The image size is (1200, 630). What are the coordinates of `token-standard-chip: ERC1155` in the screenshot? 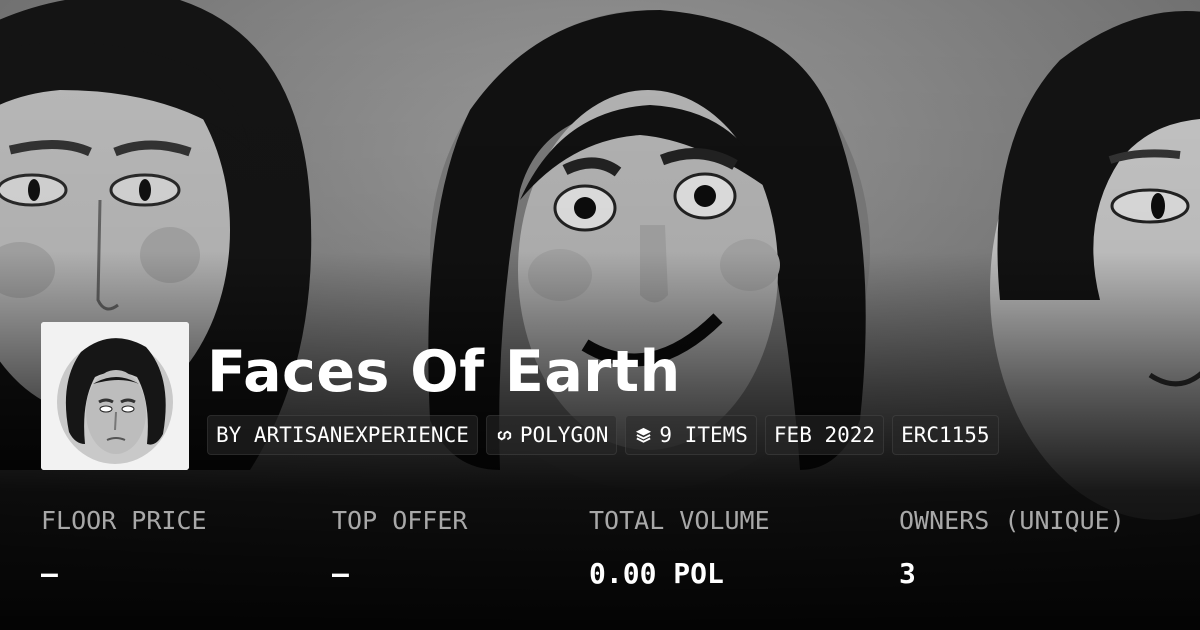 It's located at (945, 435).